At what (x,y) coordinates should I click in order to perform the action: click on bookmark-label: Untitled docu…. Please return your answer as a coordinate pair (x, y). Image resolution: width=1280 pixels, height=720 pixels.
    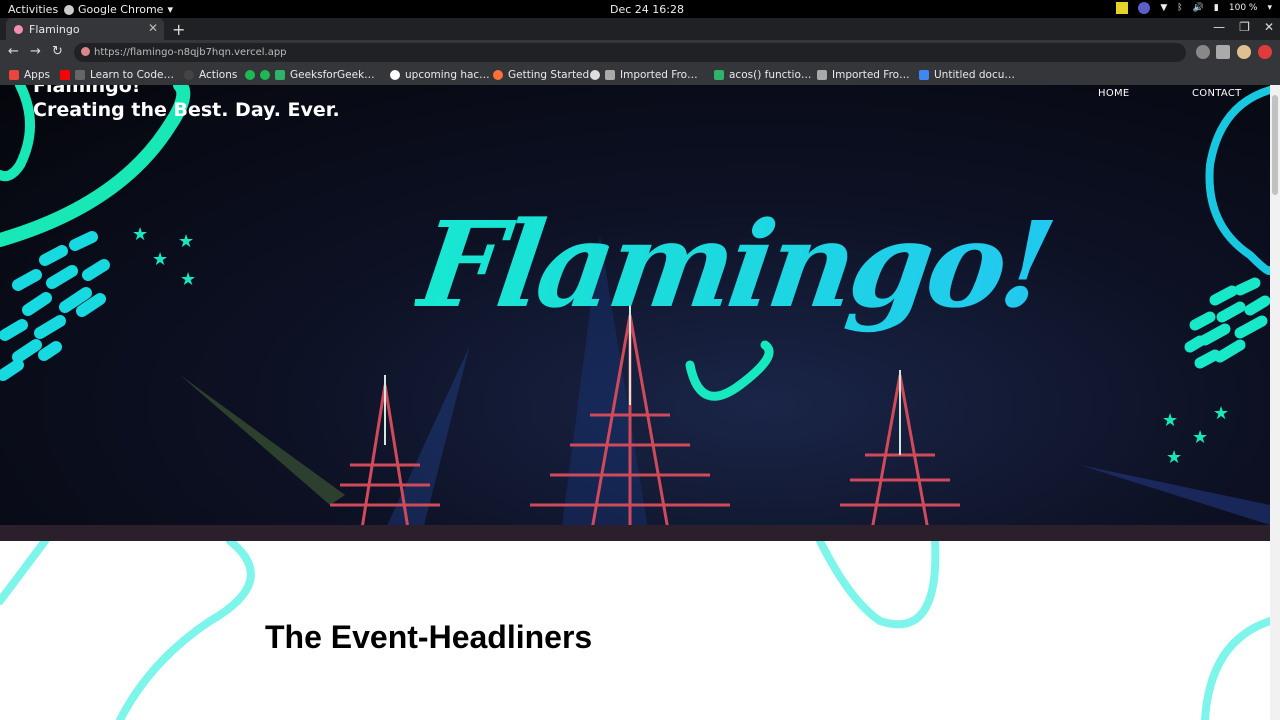
    Looking at the image, I should click on (974, 75).